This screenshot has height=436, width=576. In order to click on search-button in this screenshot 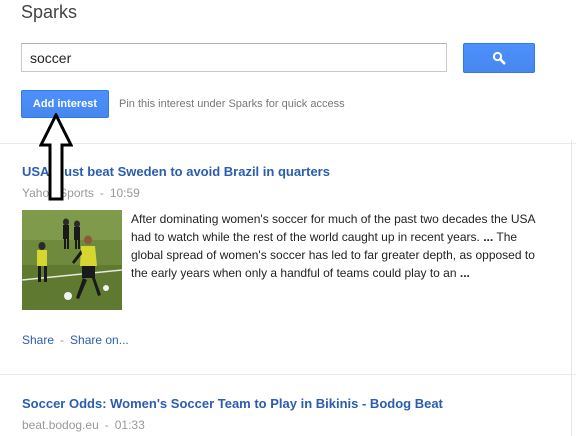, I will do `click(499, 58)`.